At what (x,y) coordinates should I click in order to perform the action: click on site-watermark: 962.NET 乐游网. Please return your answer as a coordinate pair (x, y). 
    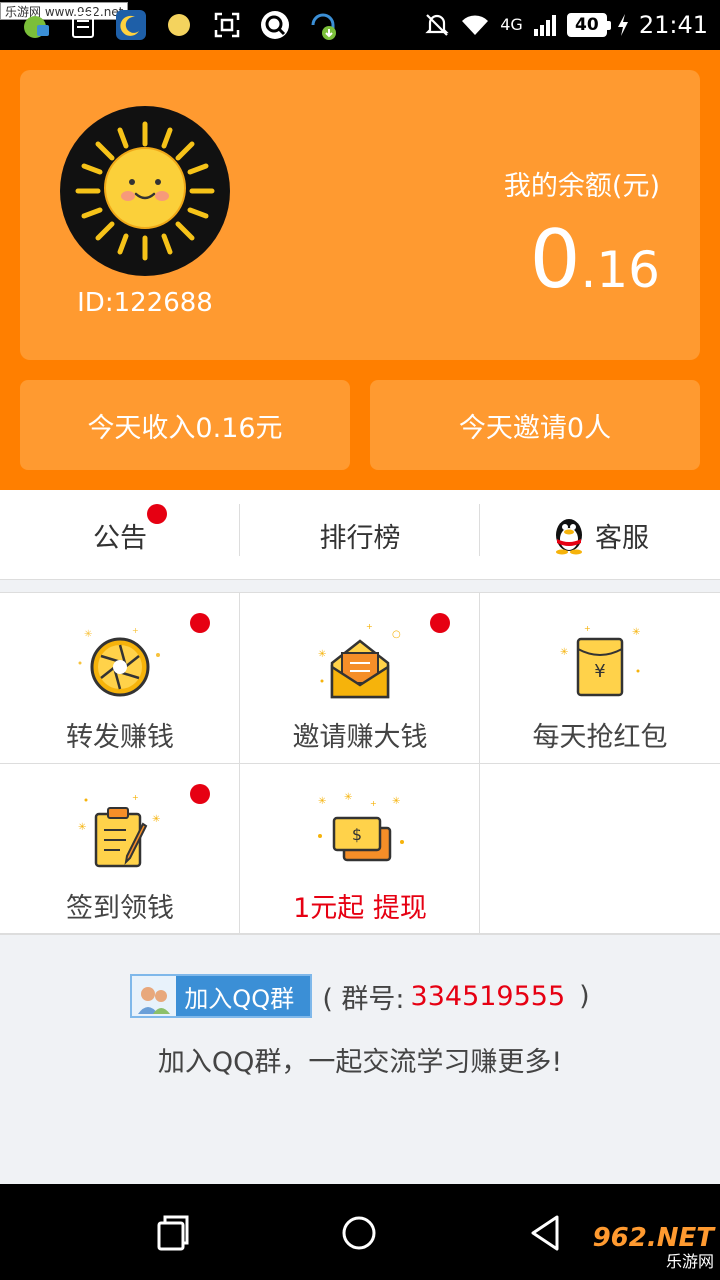
    Looking at the image, I should click on (648, 1250).